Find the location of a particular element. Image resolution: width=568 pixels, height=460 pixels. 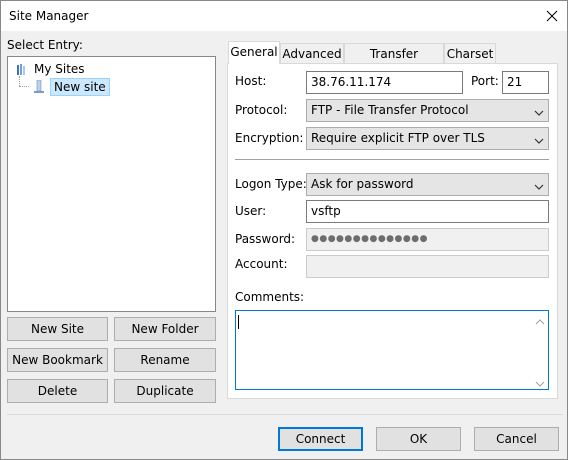

port-label: Port: is located at coordinates (485, 81).